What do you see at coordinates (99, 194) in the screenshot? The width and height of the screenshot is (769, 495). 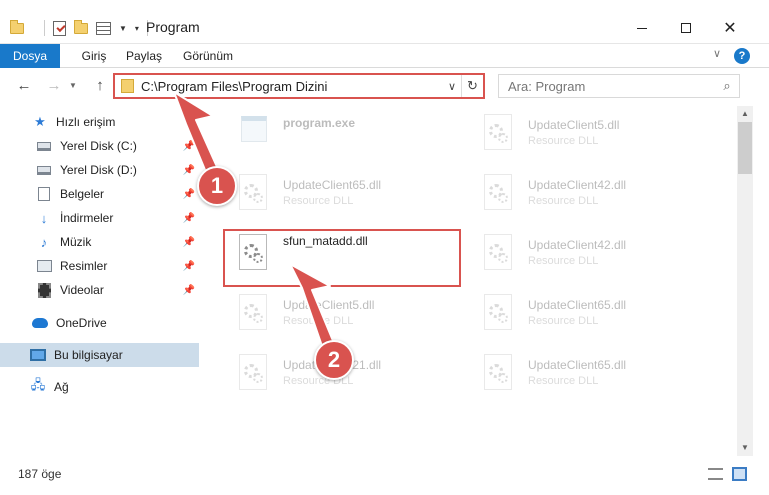 I see `sidebar-item-documents: Belgeler 📌` at bounding box center [99, 194].